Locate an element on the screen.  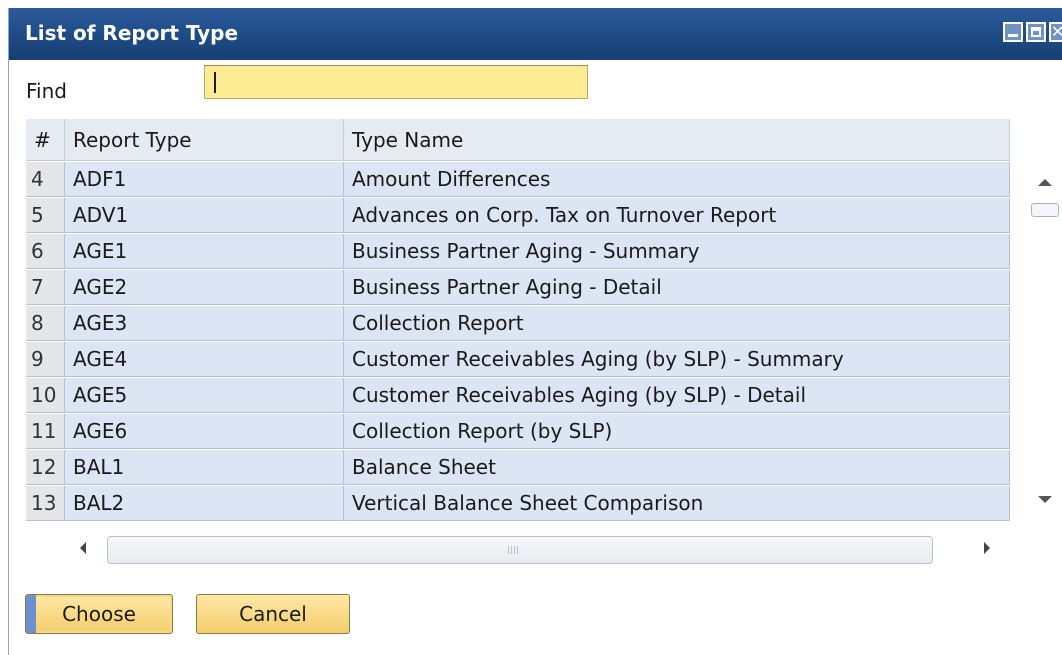
column-header-number: # is located at coordinates (45, 140).